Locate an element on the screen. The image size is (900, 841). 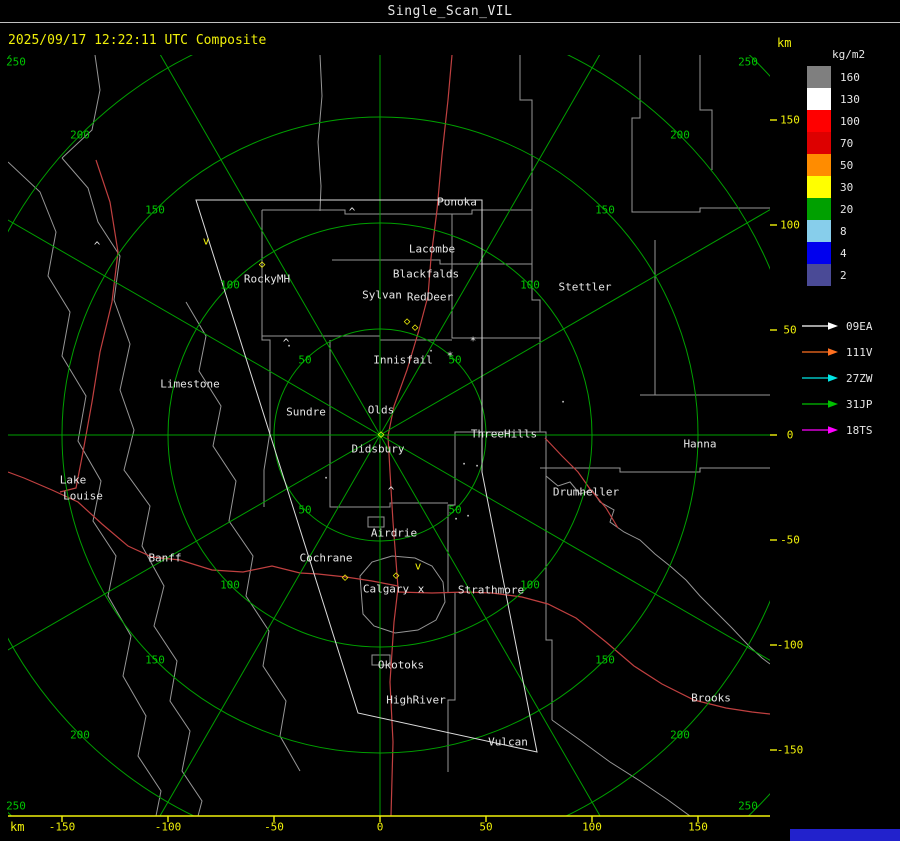
color-scale-row: 70 is located at coordinates (833, 143).